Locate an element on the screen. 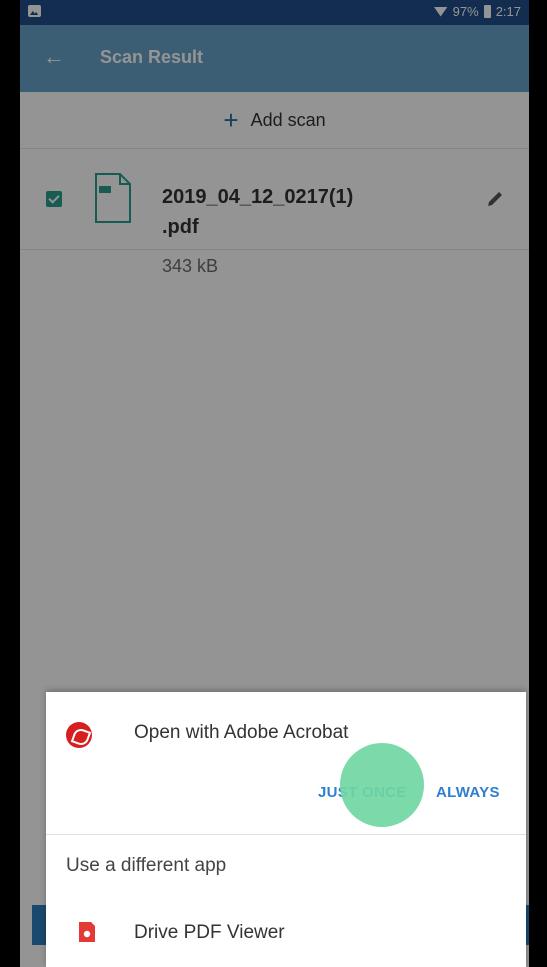 This screenshot has height=967, width=547. drive-pdf-viewer-option: Drive PDF Viewer is located at coordinates (209, 933).